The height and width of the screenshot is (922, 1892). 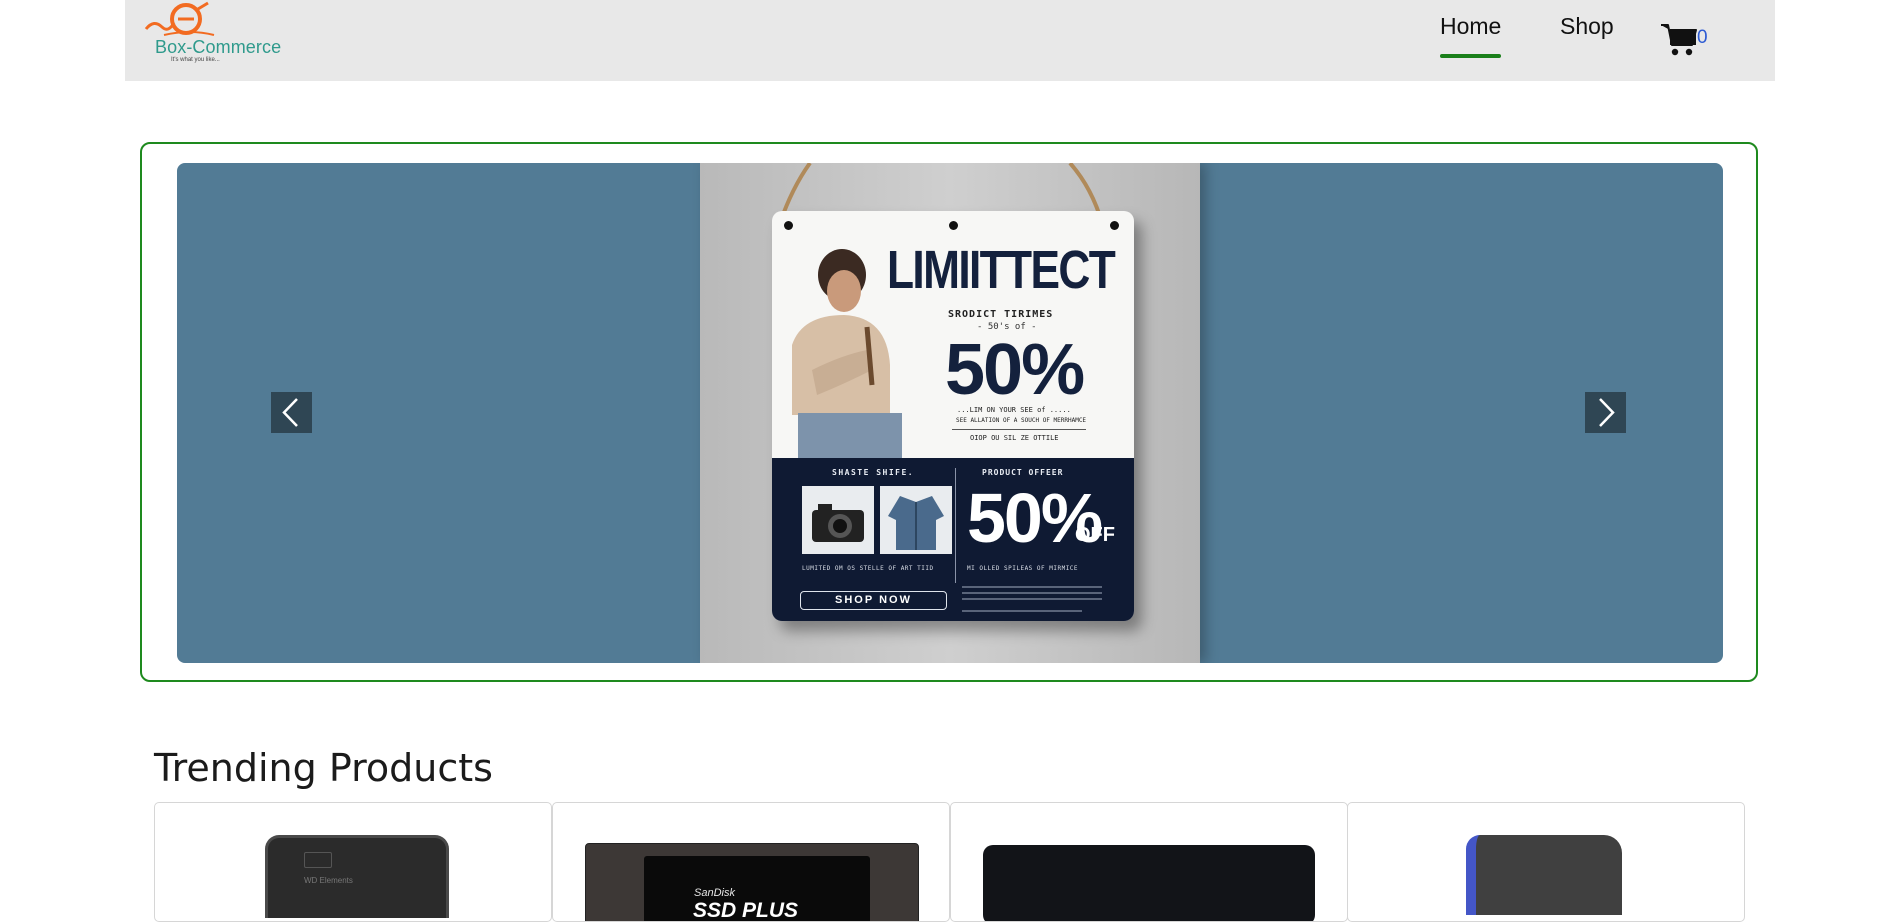 I want to click on slide-text-line: SEE ALLATION OF A SOUCH OF MERRHAMCE, so click(x=1021, y=420).